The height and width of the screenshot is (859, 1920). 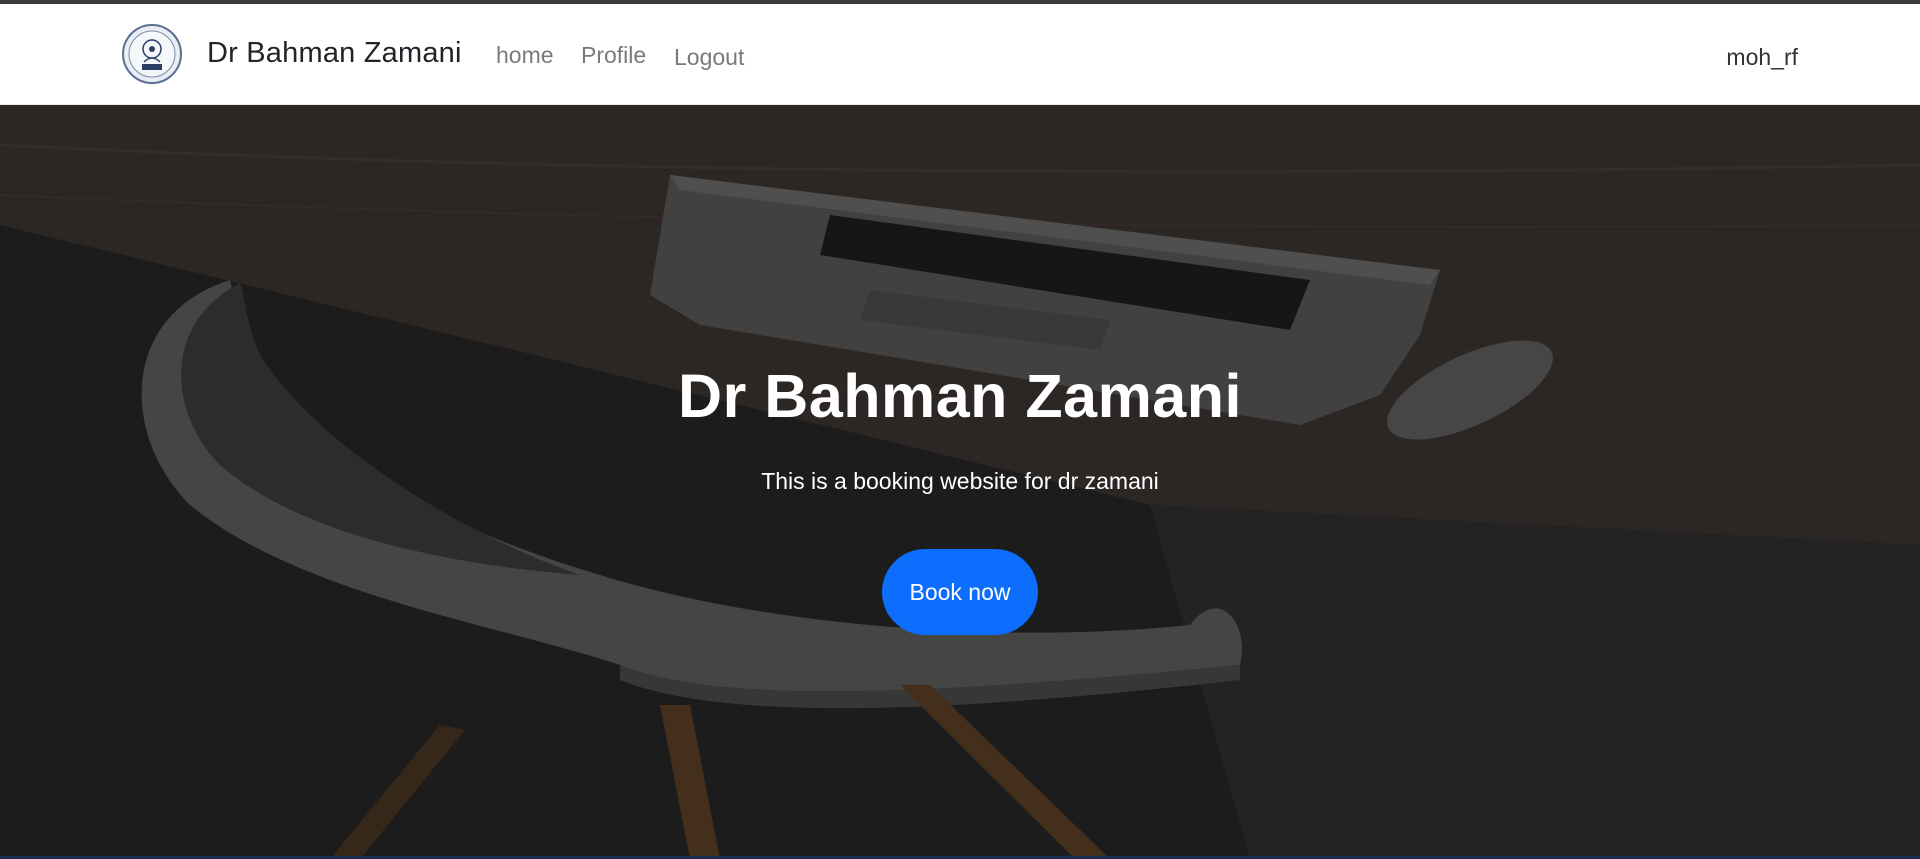 I want to click on university-emblem-icon, so click(x=152, y=54).